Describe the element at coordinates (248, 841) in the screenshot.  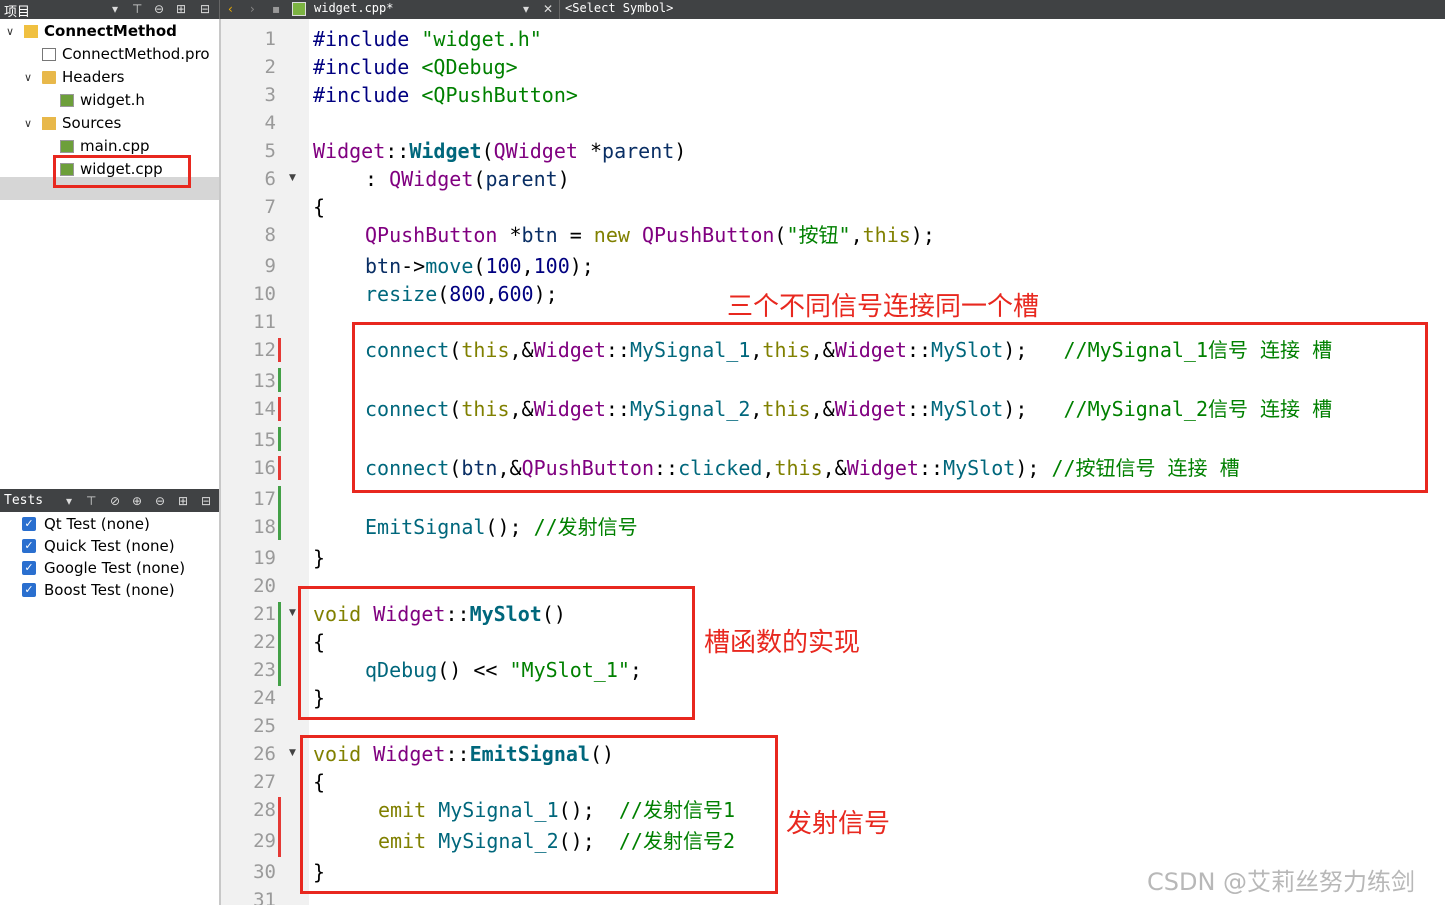
I see `line-number: 29` at that location.